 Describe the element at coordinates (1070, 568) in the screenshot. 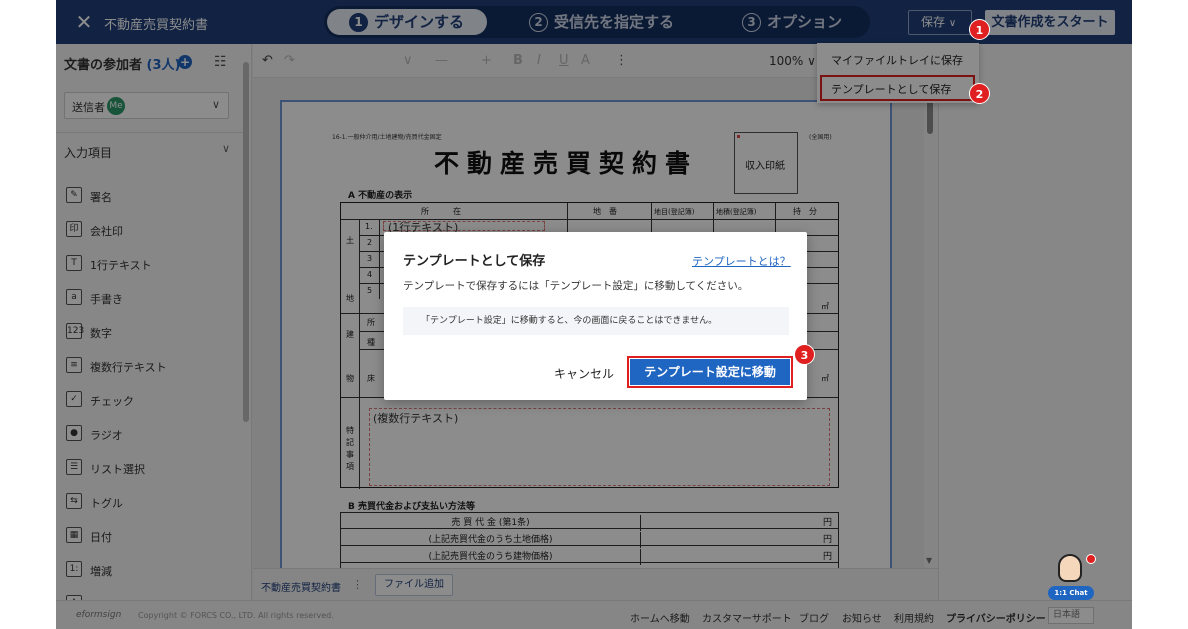

I see `support-agent-icon` at that location.